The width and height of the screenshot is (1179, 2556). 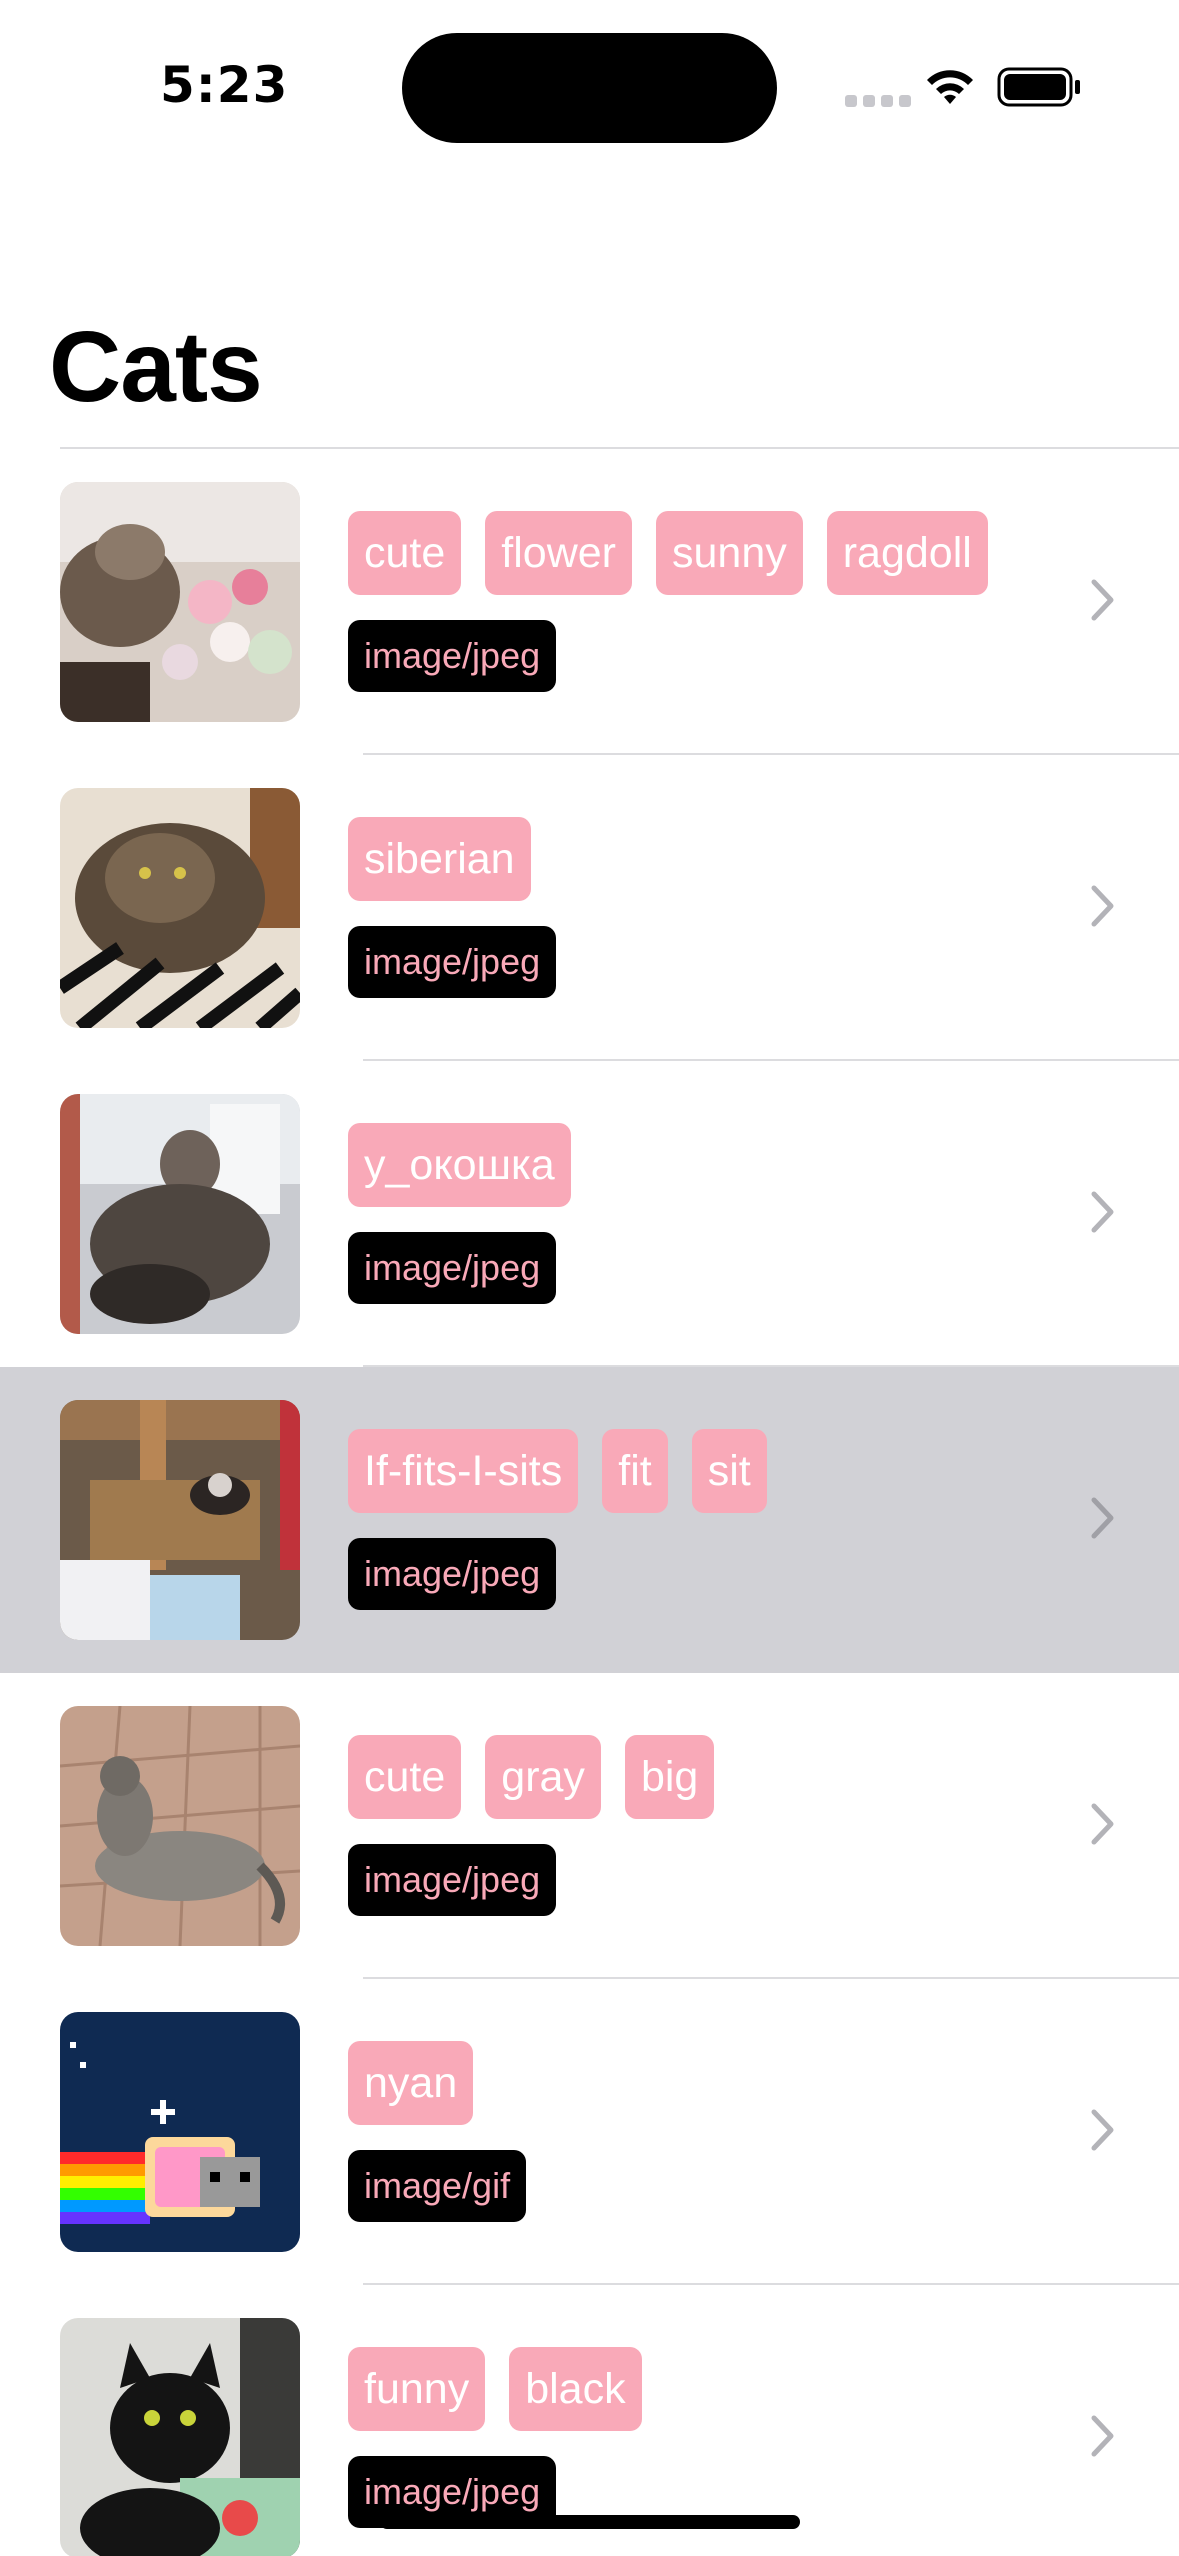 I want to click on cellular-signal-icon, so click(x=878, y=101).